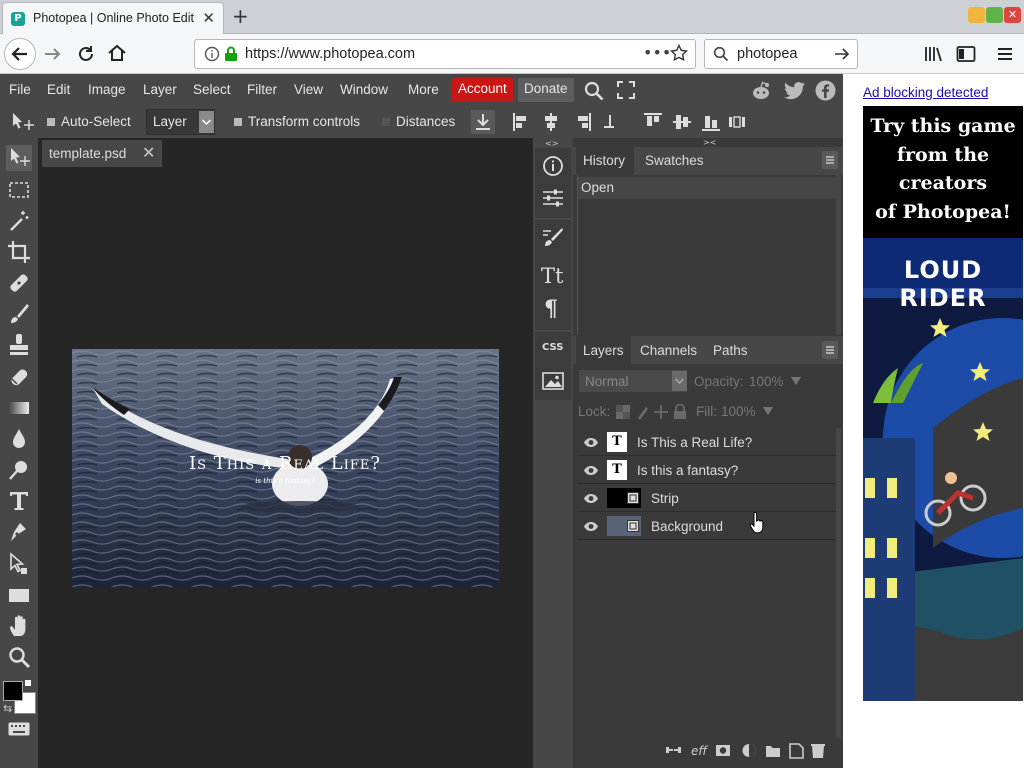  I want to click on minimize-window-button, so click(976, 15).